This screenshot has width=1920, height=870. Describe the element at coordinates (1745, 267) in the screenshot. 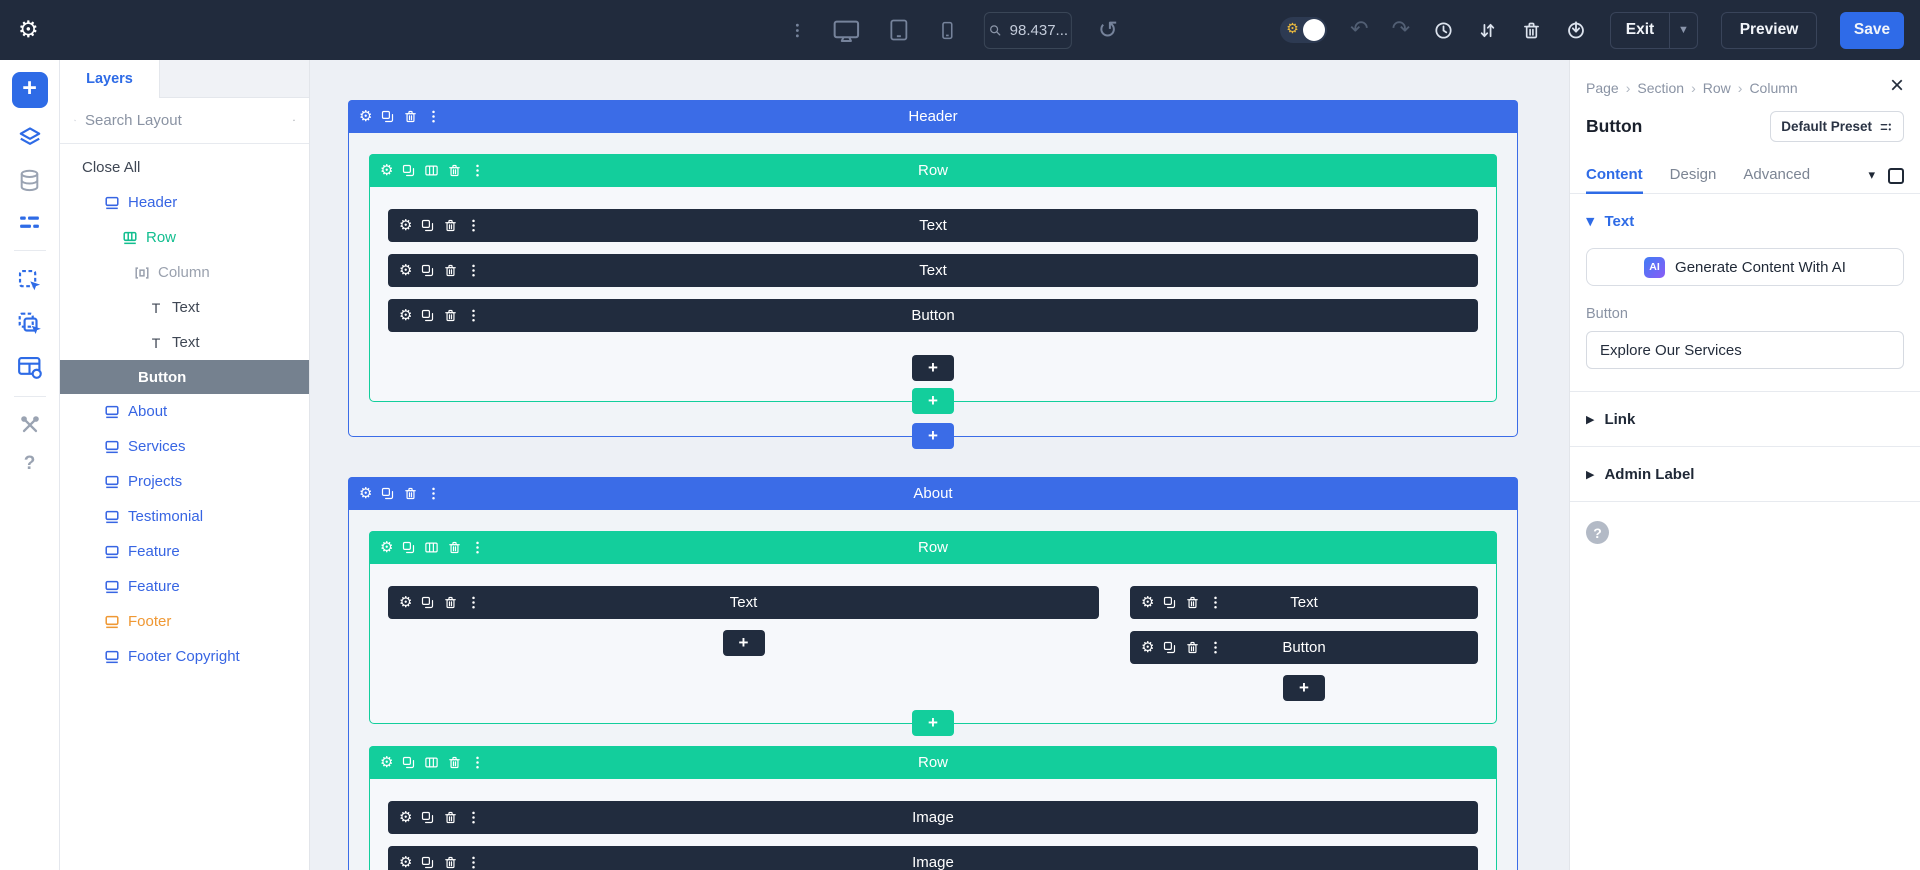

I see `generate-ai-button: AI Generate Content With AI` at that location.